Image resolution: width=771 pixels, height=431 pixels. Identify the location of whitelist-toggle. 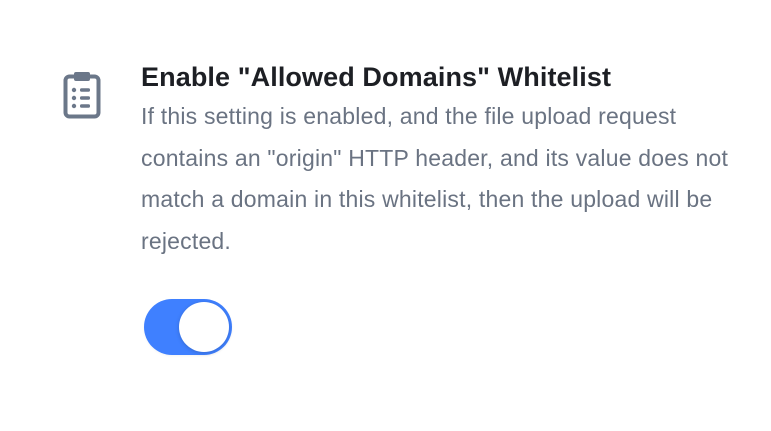
(188, 327).